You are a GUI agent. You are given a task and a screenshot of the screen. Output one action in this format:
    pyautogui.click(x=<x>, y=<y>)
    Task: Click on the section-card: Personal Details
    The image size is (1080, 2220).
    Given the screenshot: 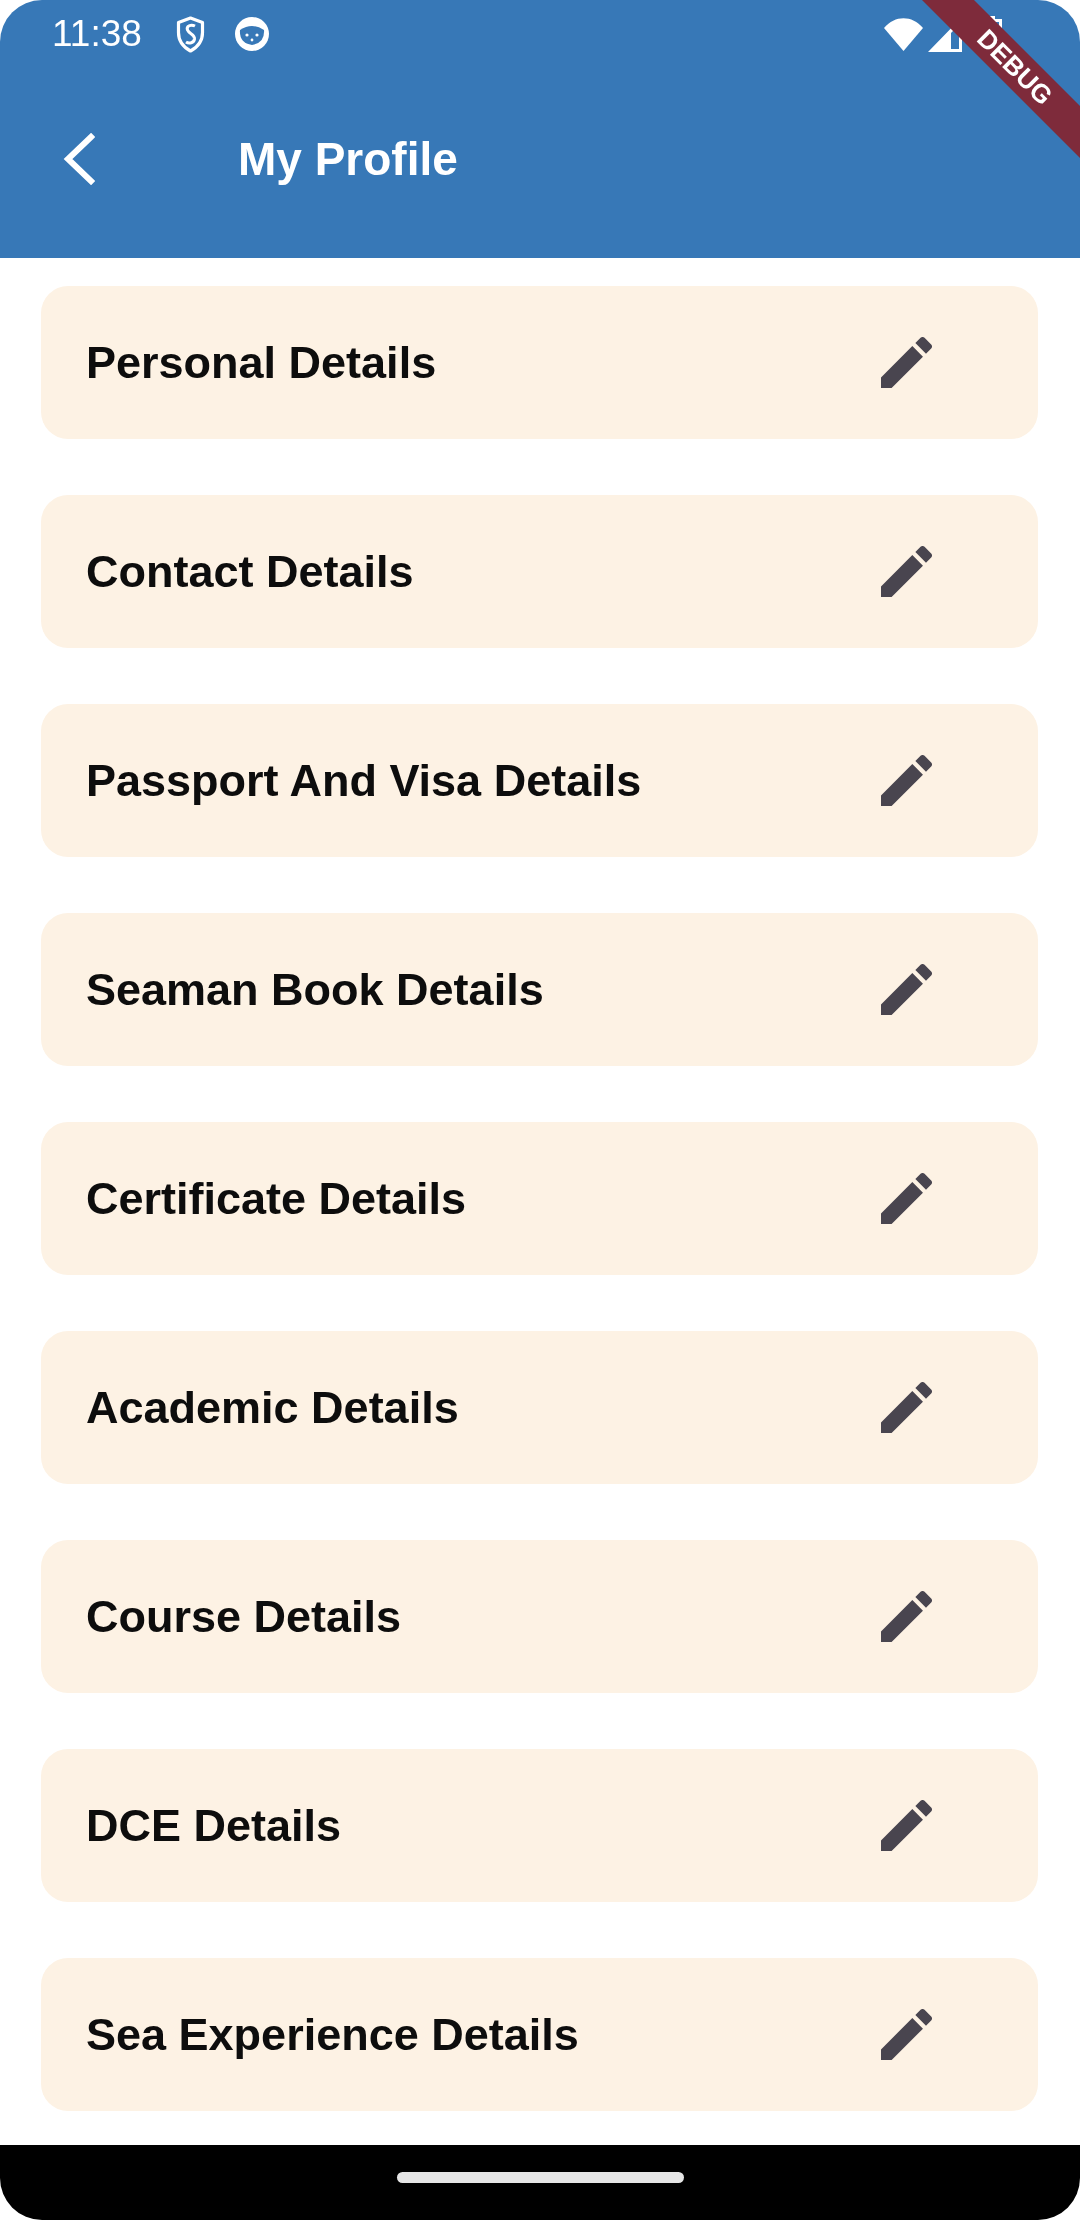 What is the action you would take?
    pyautogui.click(x=539, y=362)
    